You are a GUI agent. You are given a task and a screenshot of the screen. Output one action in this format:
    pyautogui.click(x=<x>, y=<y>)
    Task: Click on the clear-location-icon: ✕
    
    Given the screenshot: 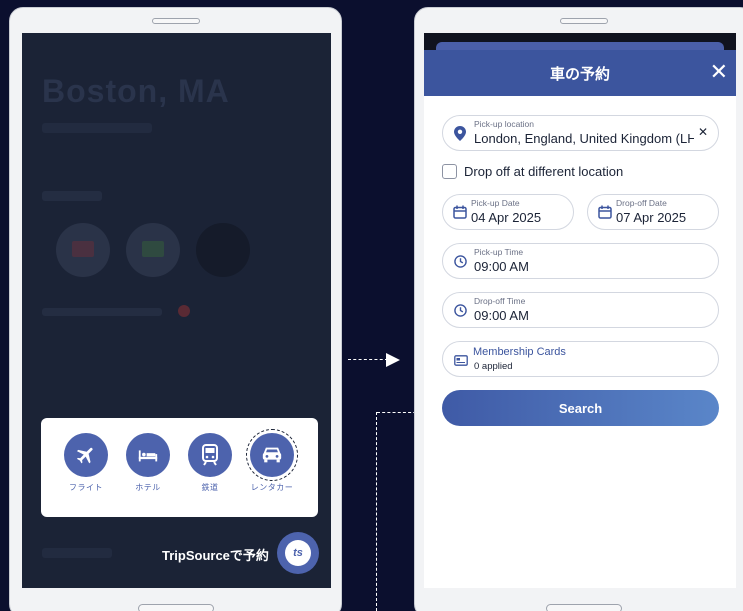 What is the action you would take?
    pyautogui.click(x=703, y=132)
    